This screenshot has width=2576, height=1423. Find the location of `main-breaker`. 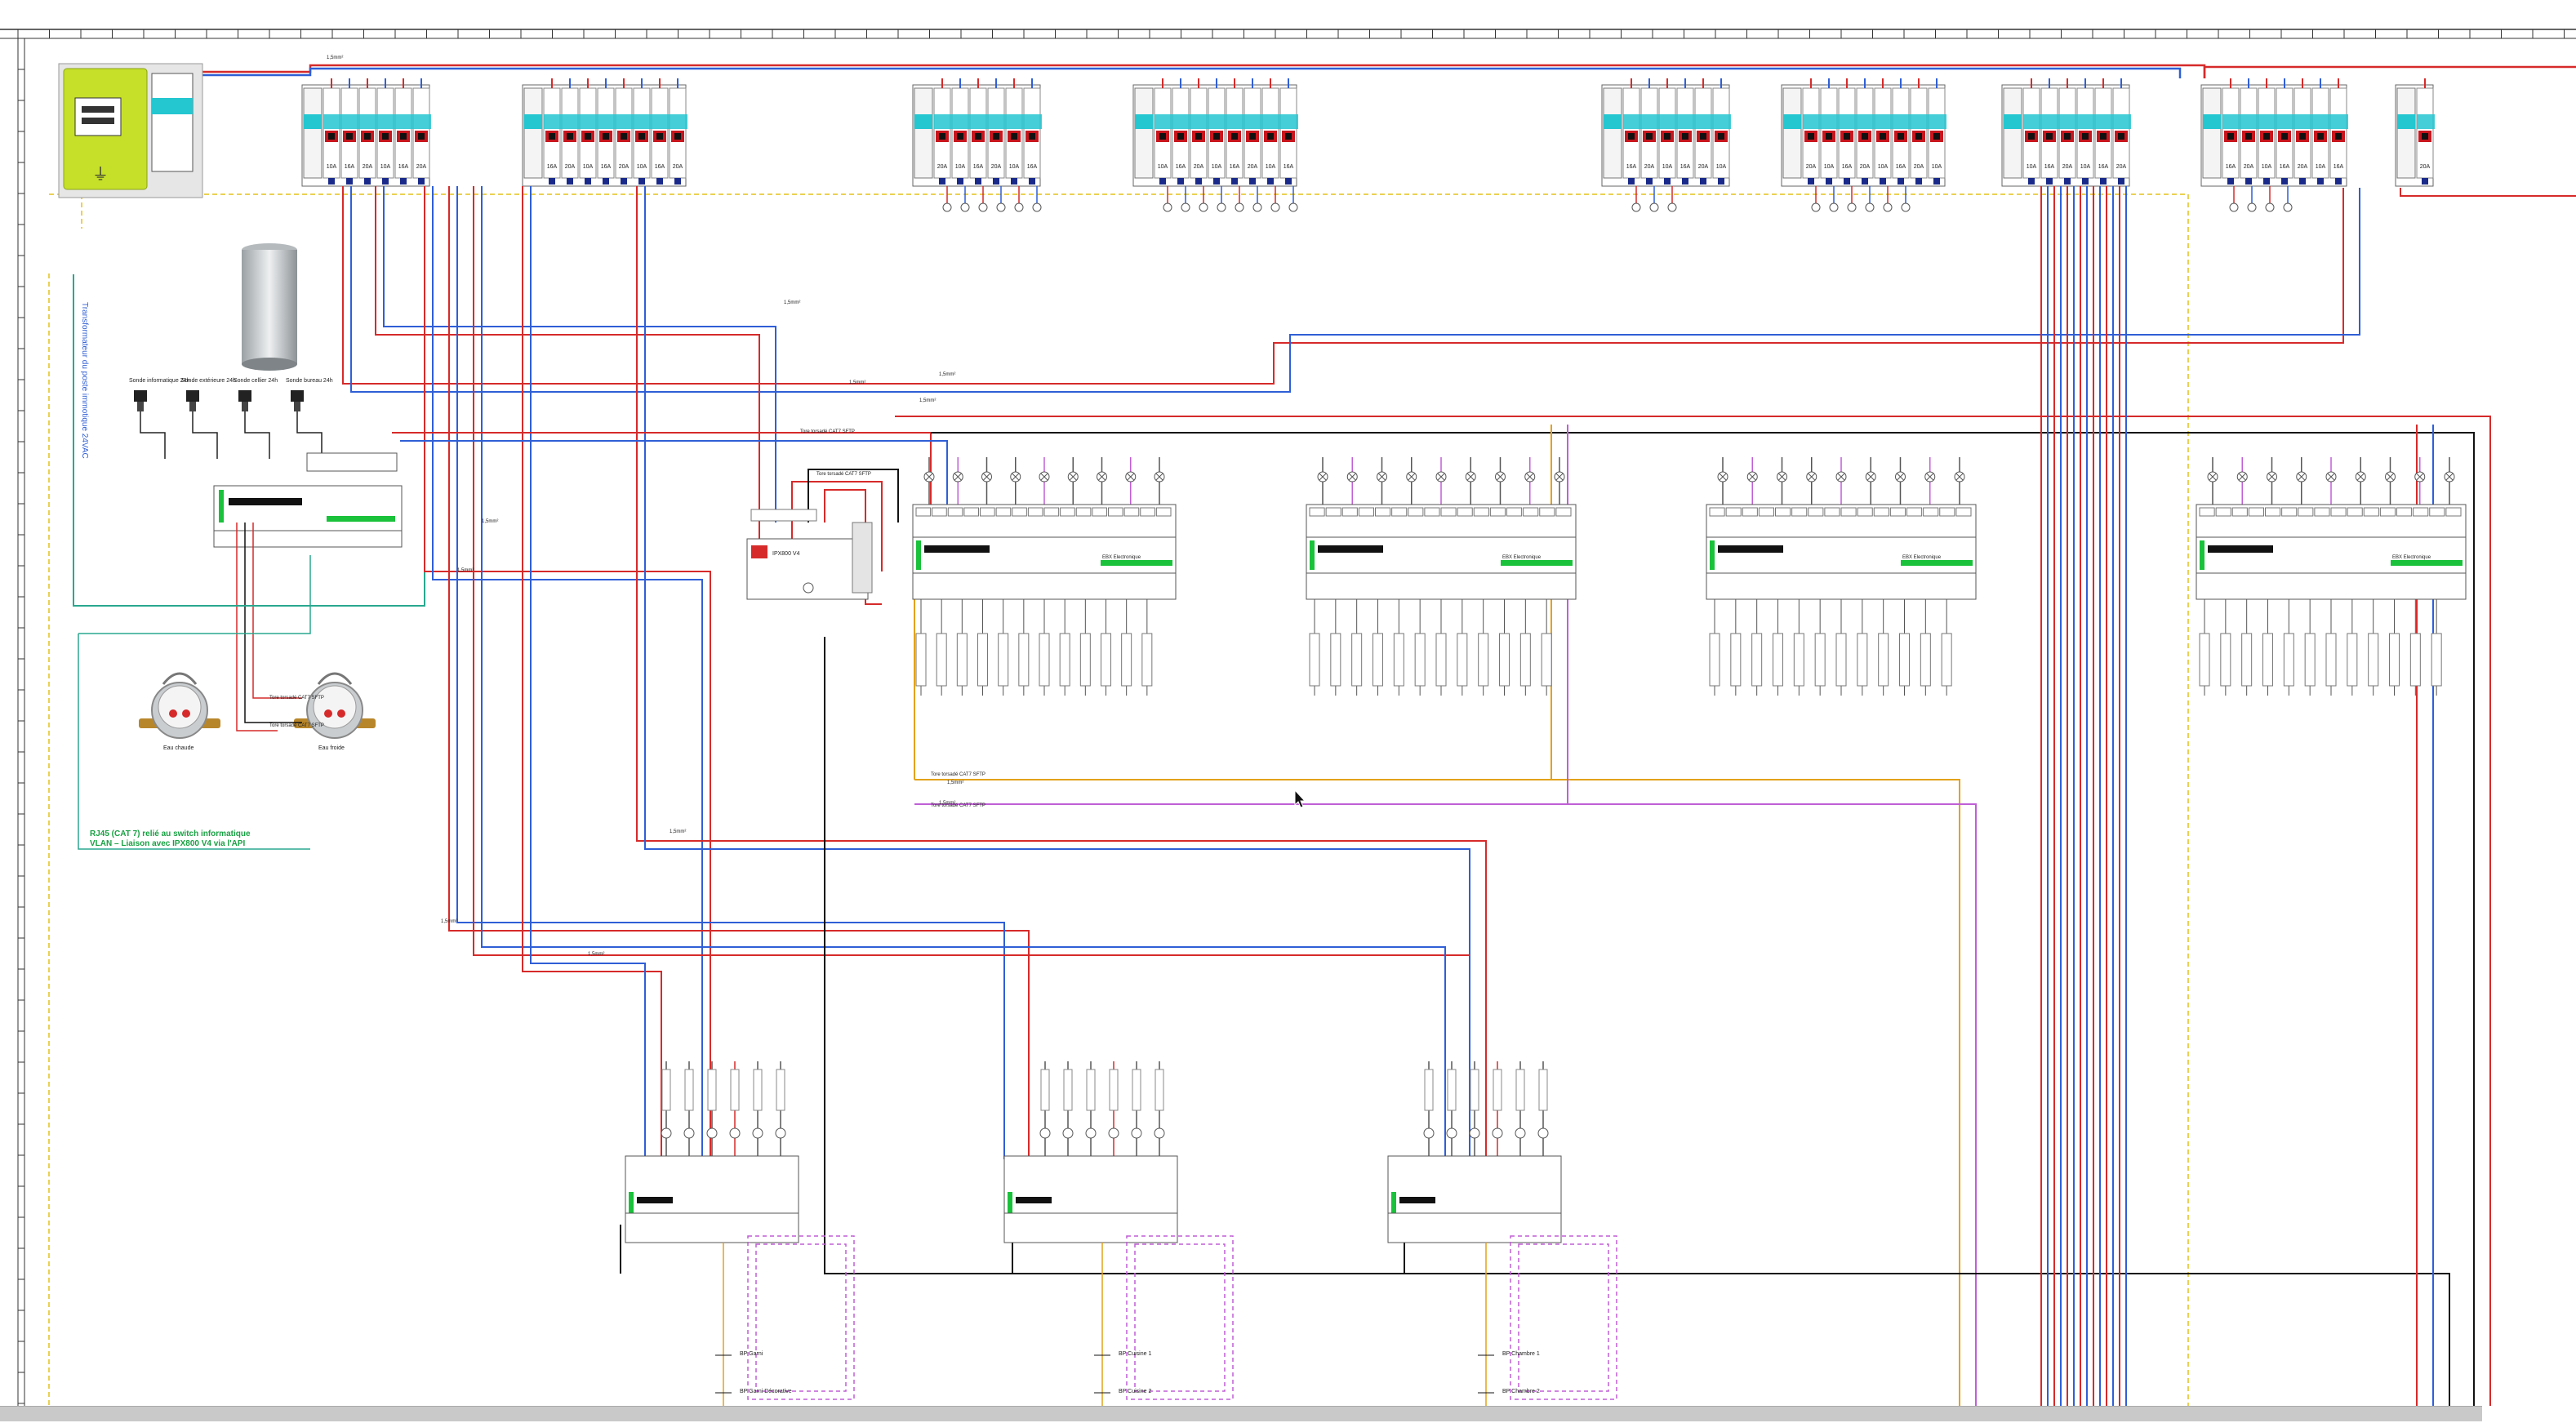

main-breaker is located at coordinates (923, 133).